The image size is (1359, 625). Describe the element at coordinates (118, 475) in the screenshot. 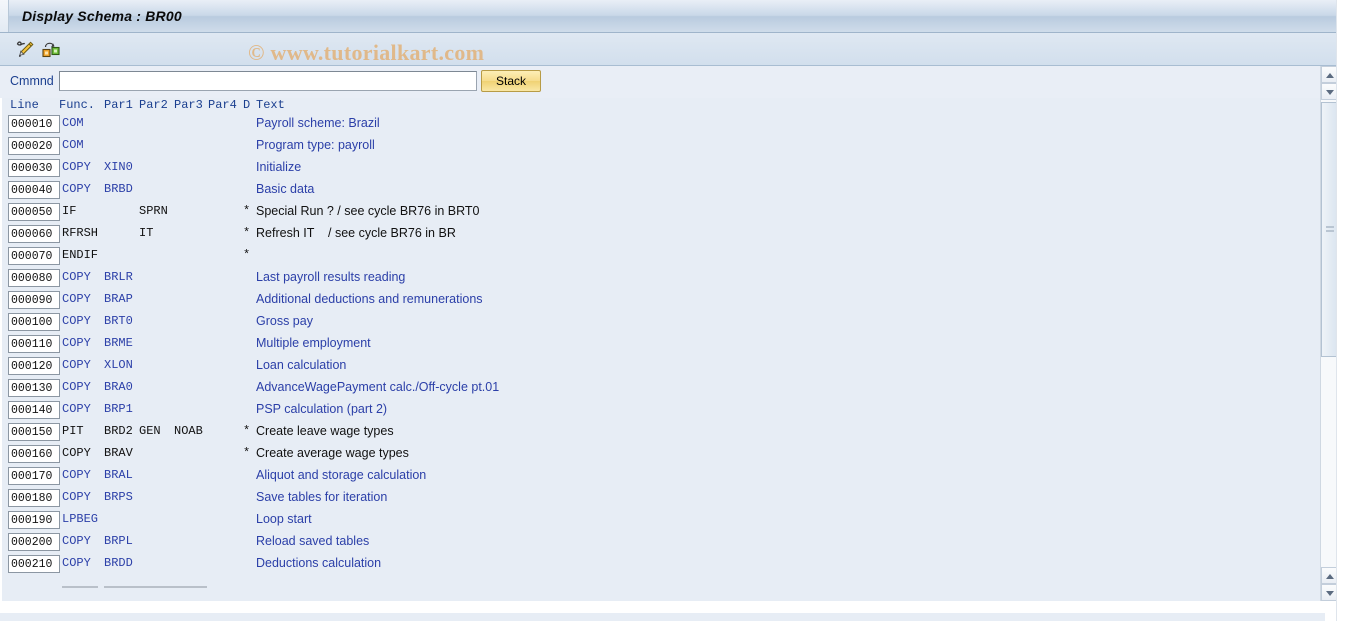

I see `cell-par1: BRAL` at that location.